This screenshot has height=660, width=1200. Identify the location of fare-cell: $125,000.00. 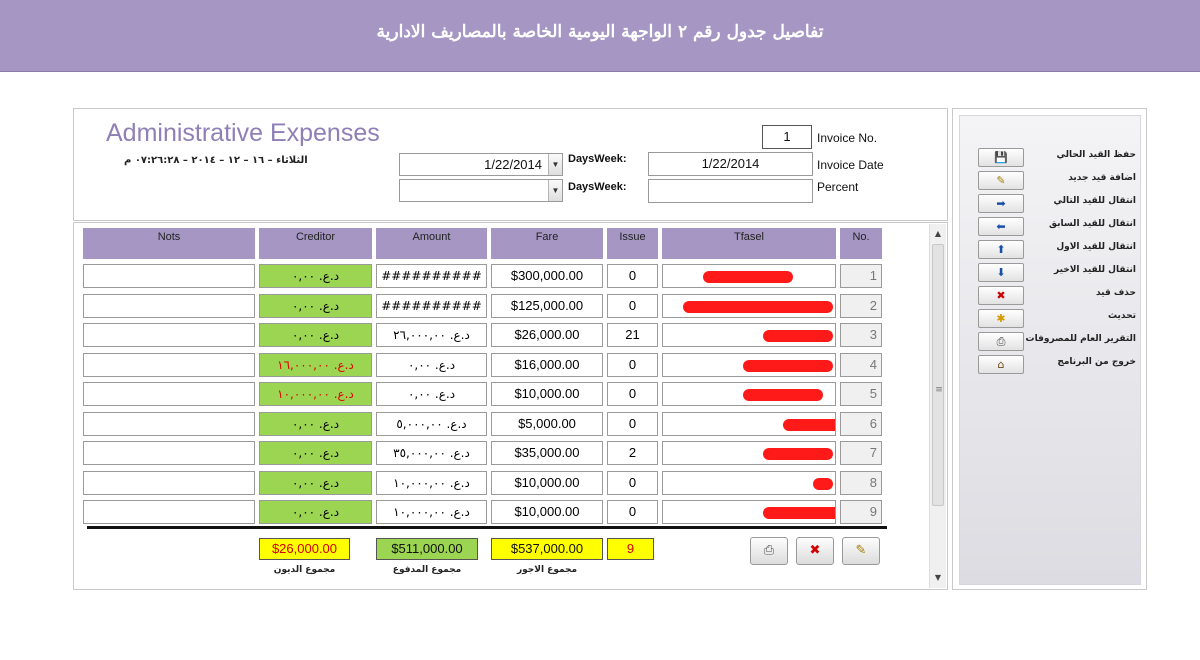
(547, 306).